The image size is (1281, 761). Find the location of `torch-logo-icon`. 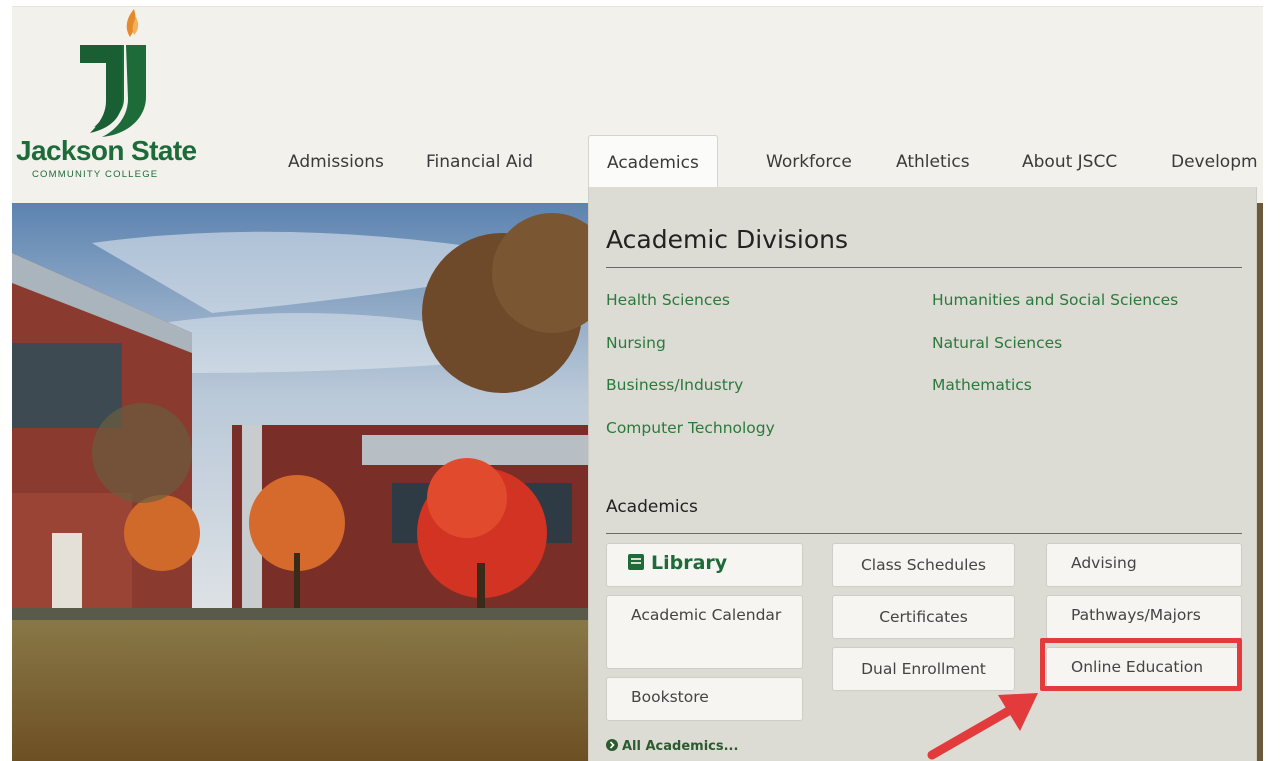

torch-logo-icon is located at coordinates (113, 73).